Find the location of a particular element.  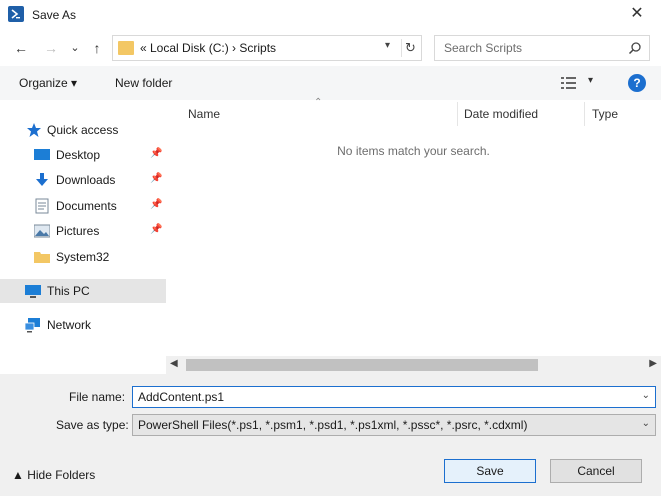

save-as-type-label: Save as type: is located at coordinates (92, 425).